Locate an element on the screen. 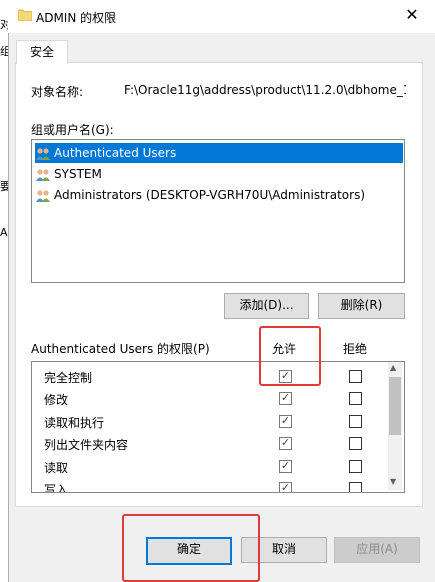  permission-row: 修改 ✓ is located at coordinates (210, 398).